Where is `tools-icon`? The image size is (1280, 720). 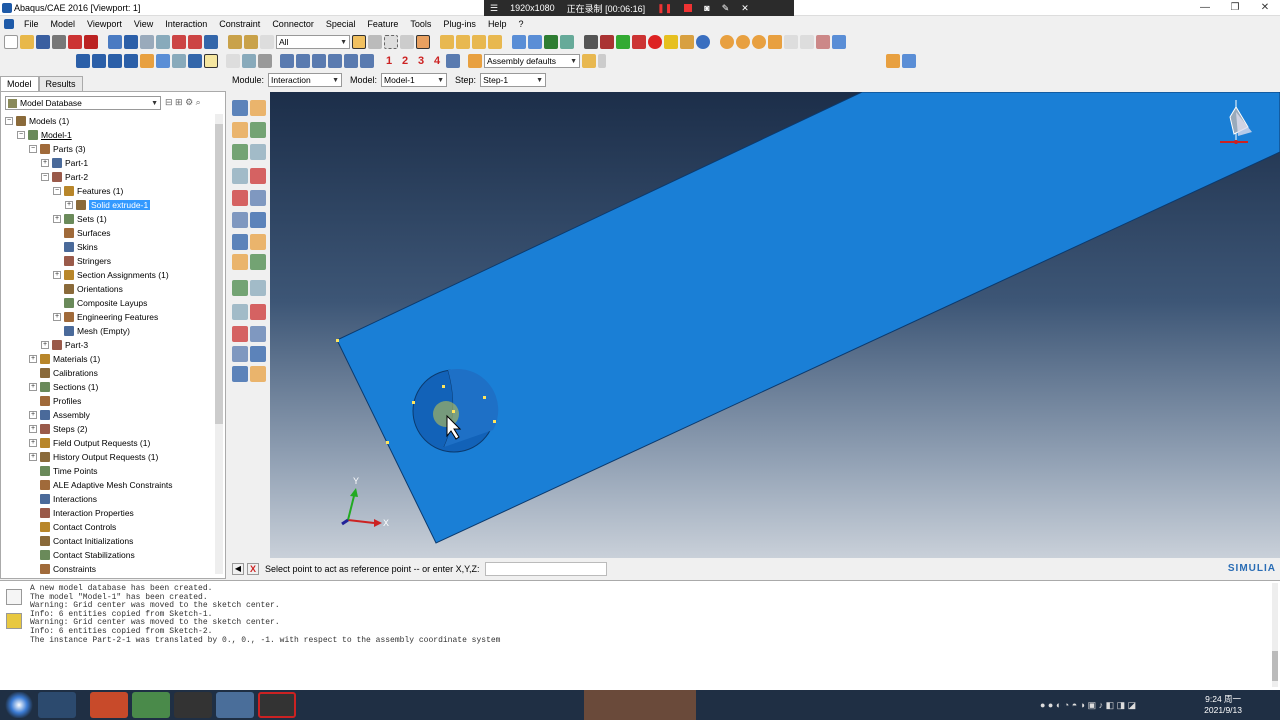 tools-icon is located at coordinates (823, 42).